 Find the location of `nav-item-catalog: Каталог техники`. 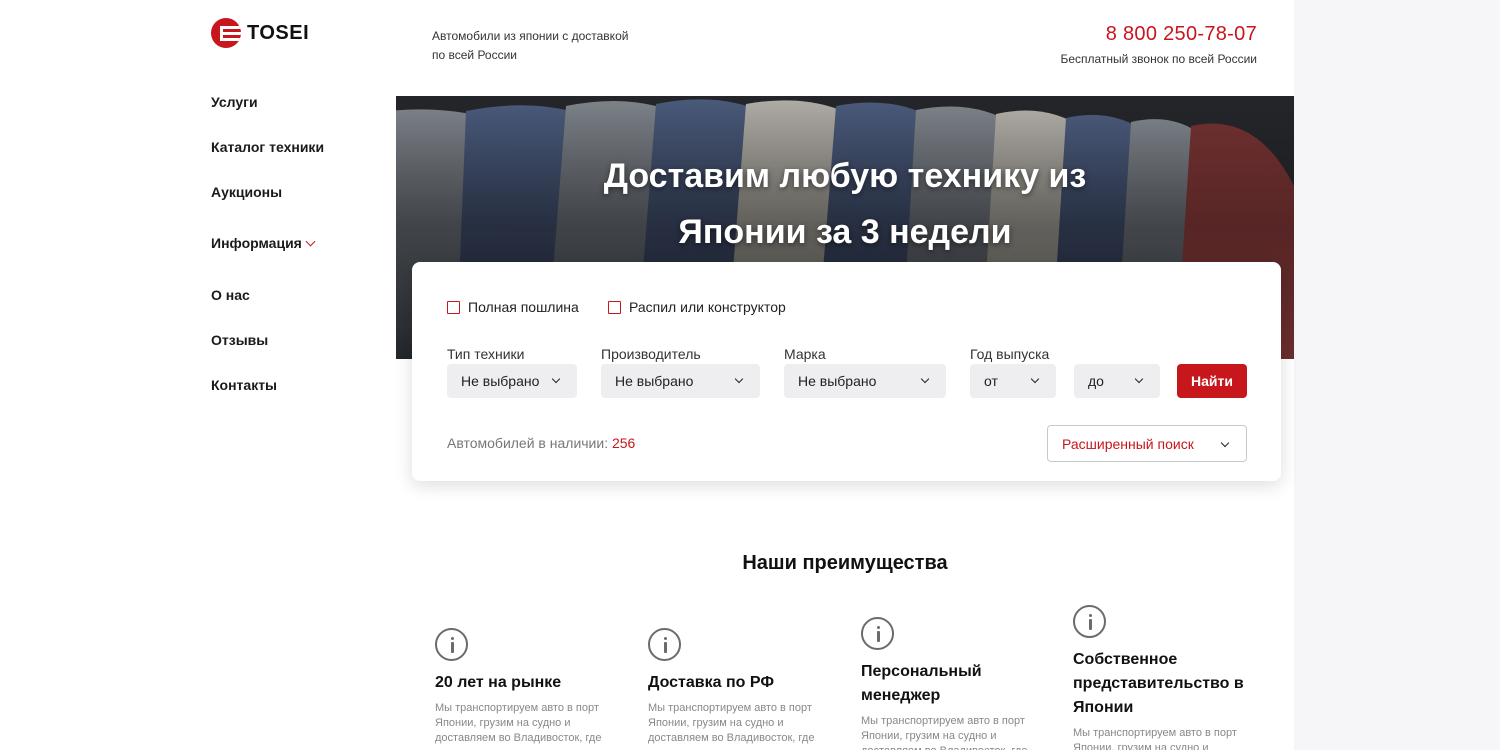

nav-item-catalog: Каталог техники is located at coordinates (267, 147).